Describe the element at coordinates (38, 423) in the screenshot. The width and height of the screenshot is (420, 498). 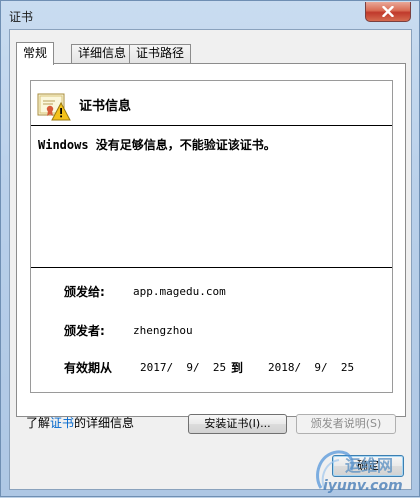
I see `learn-more-prefix: 了解` at that location.